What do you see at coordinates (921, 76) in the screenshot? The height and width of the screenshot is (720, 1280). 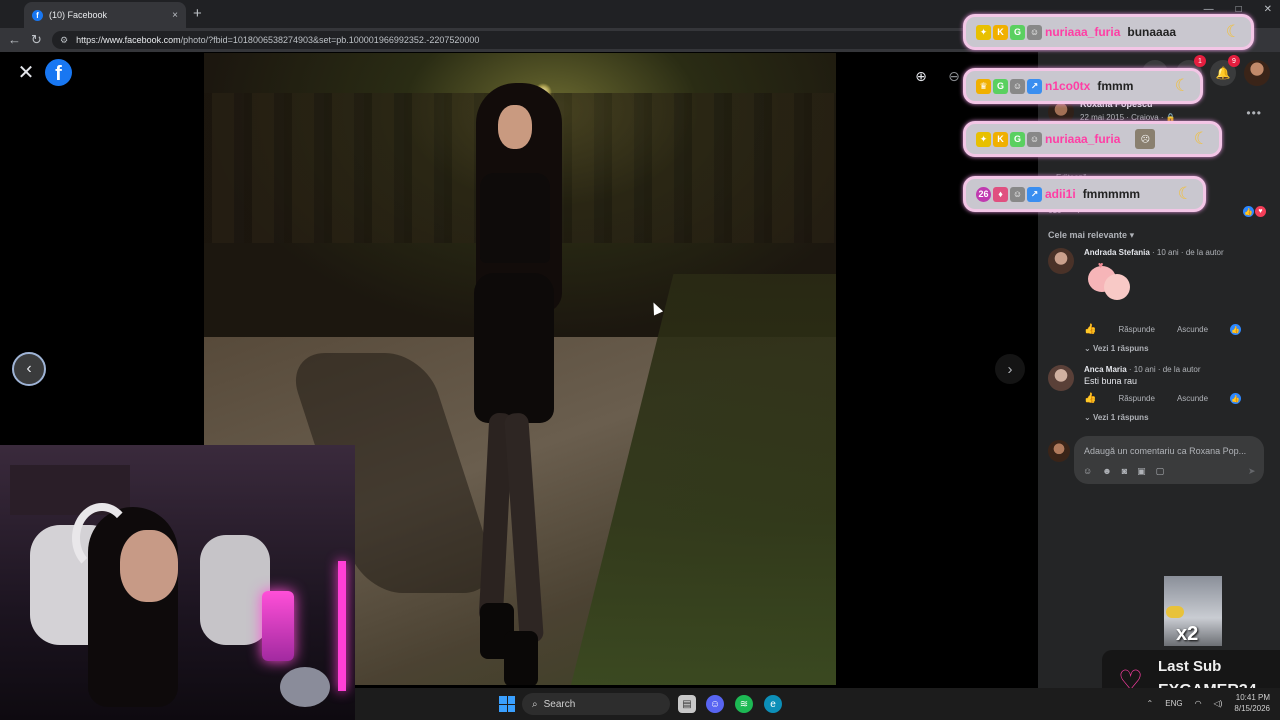 I see `zoom-in-icon: ⊕` at bounding box center [921, 76].